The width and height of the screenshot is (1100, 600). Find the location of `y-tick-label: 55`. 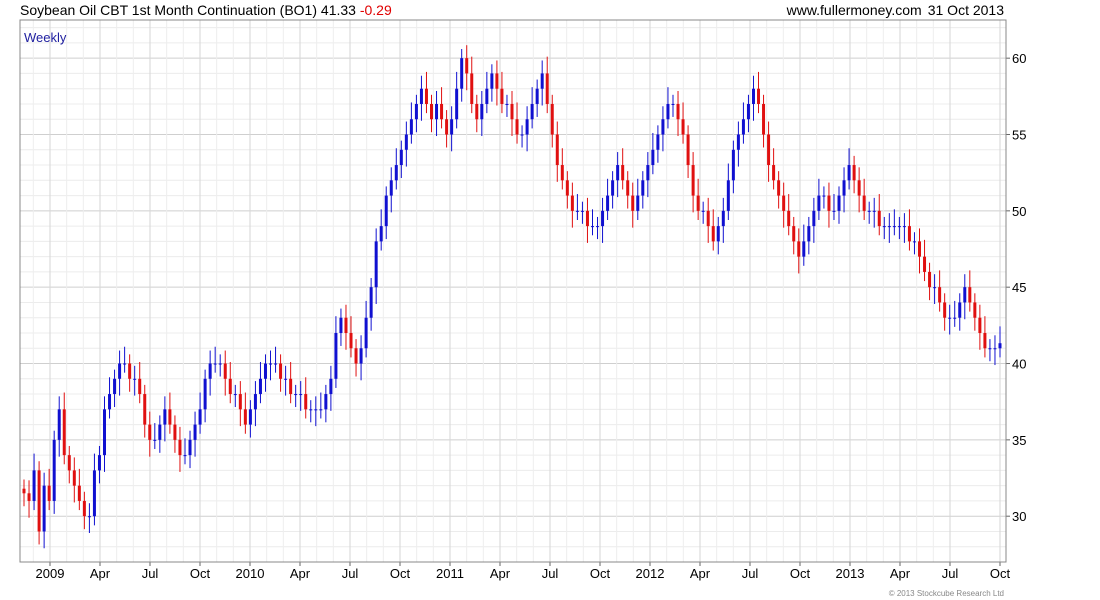

y-tick-label: 55 is located at coordinates (1019, 135).